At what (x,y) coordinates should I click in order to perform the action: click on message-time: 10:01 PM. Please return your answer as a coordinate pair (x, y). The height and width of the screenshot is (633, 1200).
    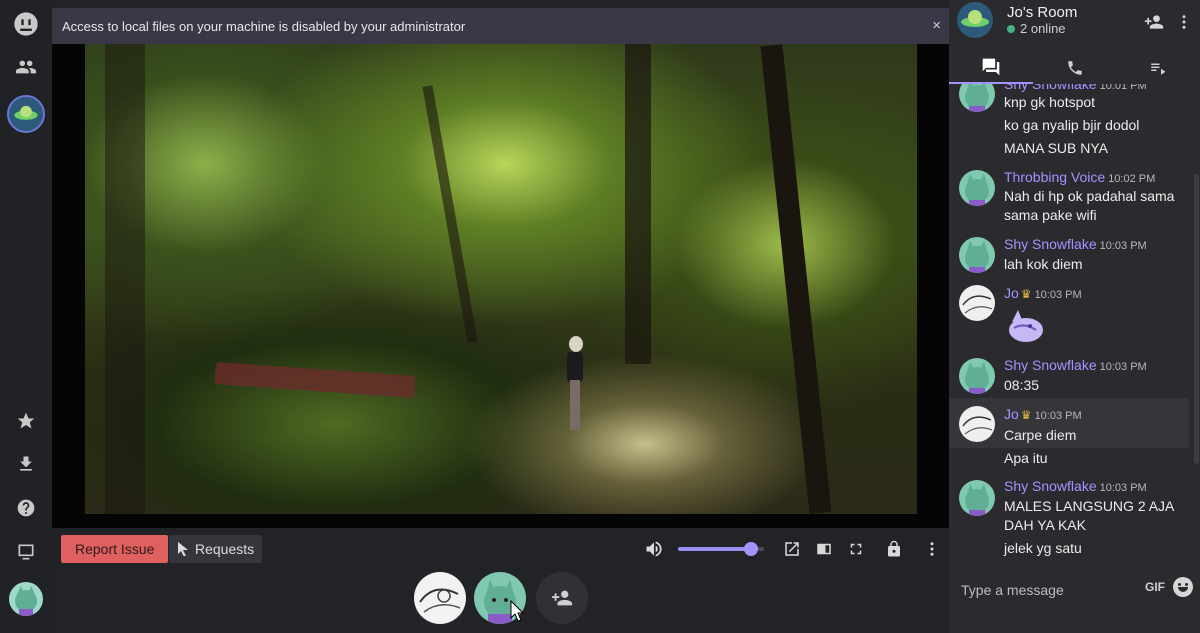
    Looking at the image, I should click on (1123, 88).